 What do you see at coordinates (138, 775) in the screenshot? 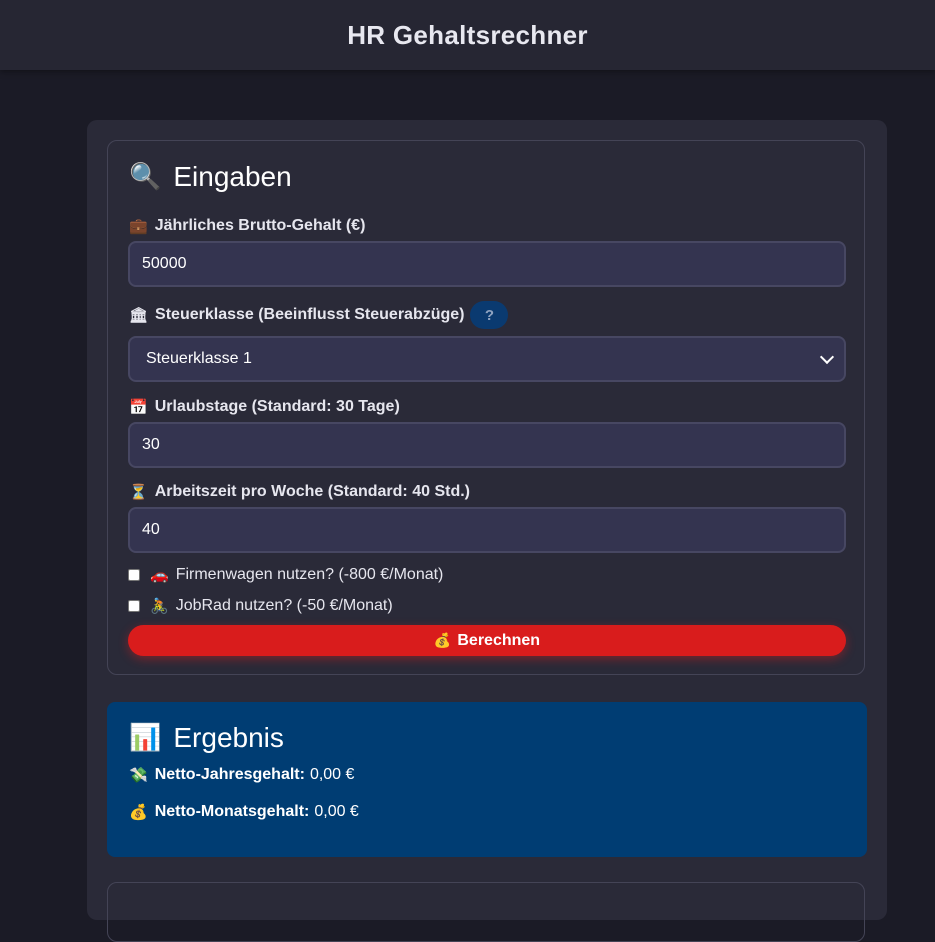
I see `flying-money-icon: 💸` at bounding box center [138, 775].